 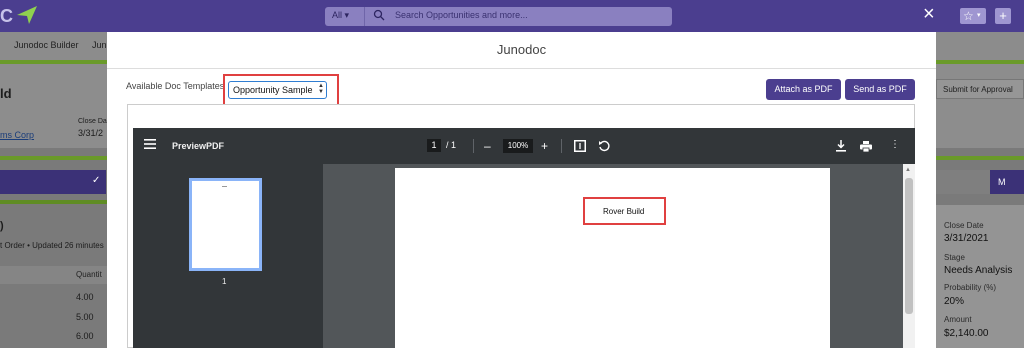 I want to click on send-as-pdf-button: Send as PDF, so click(x=880, y=89).